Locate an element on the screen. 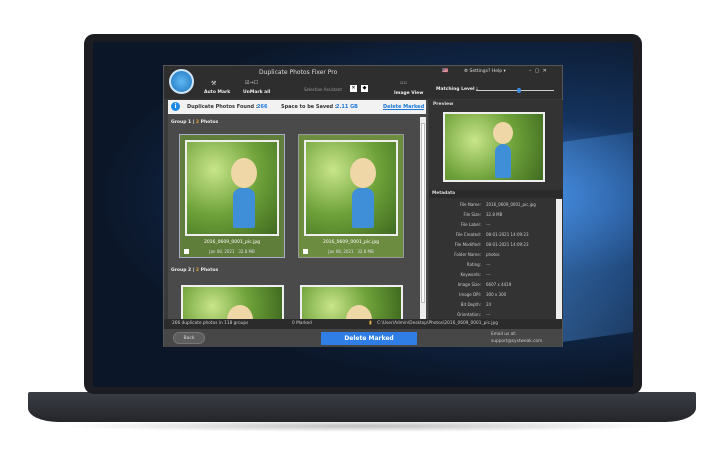 This screenshot has height=455, width=724. unmark-all-button: UnMark all is located at coordinates (256, 92).